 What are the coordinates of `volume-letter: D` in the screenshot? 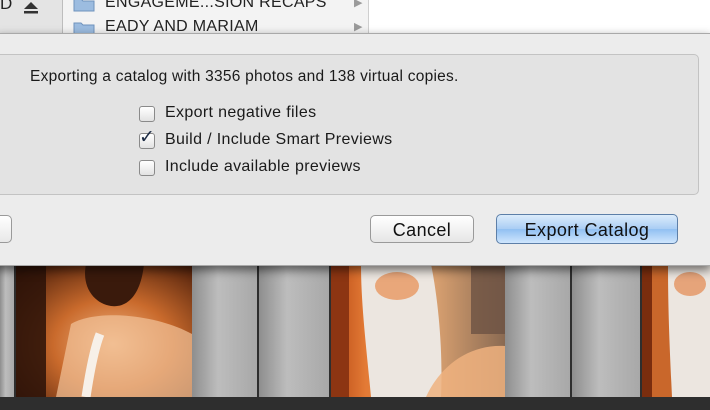 It's located at (6, 6).